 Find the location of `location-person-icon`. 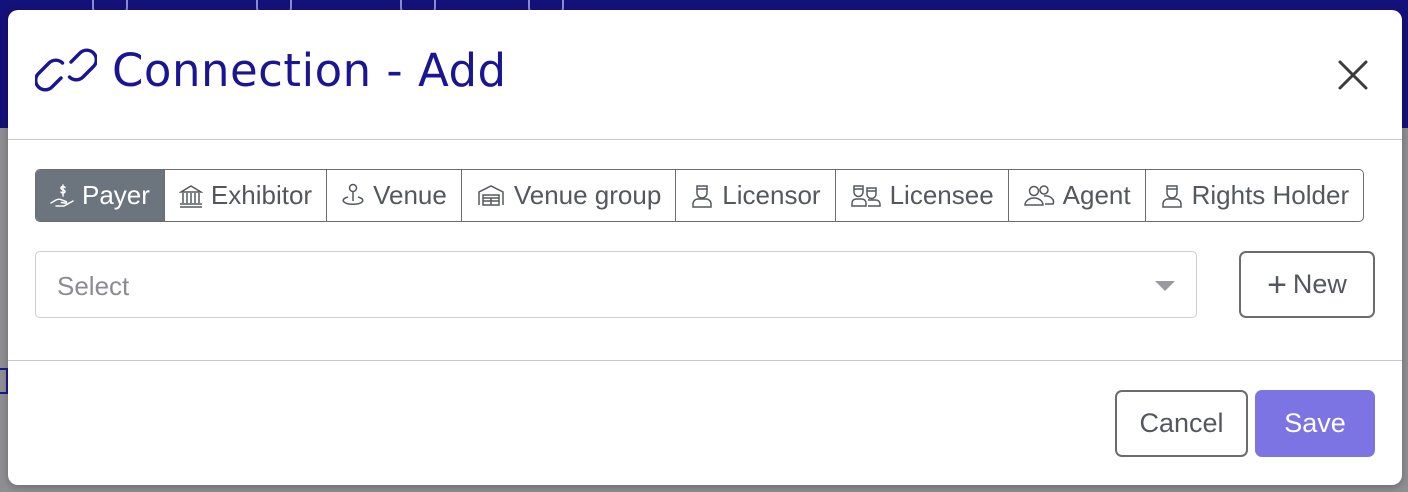

location-person-icon is located at coordinates (353, 194).